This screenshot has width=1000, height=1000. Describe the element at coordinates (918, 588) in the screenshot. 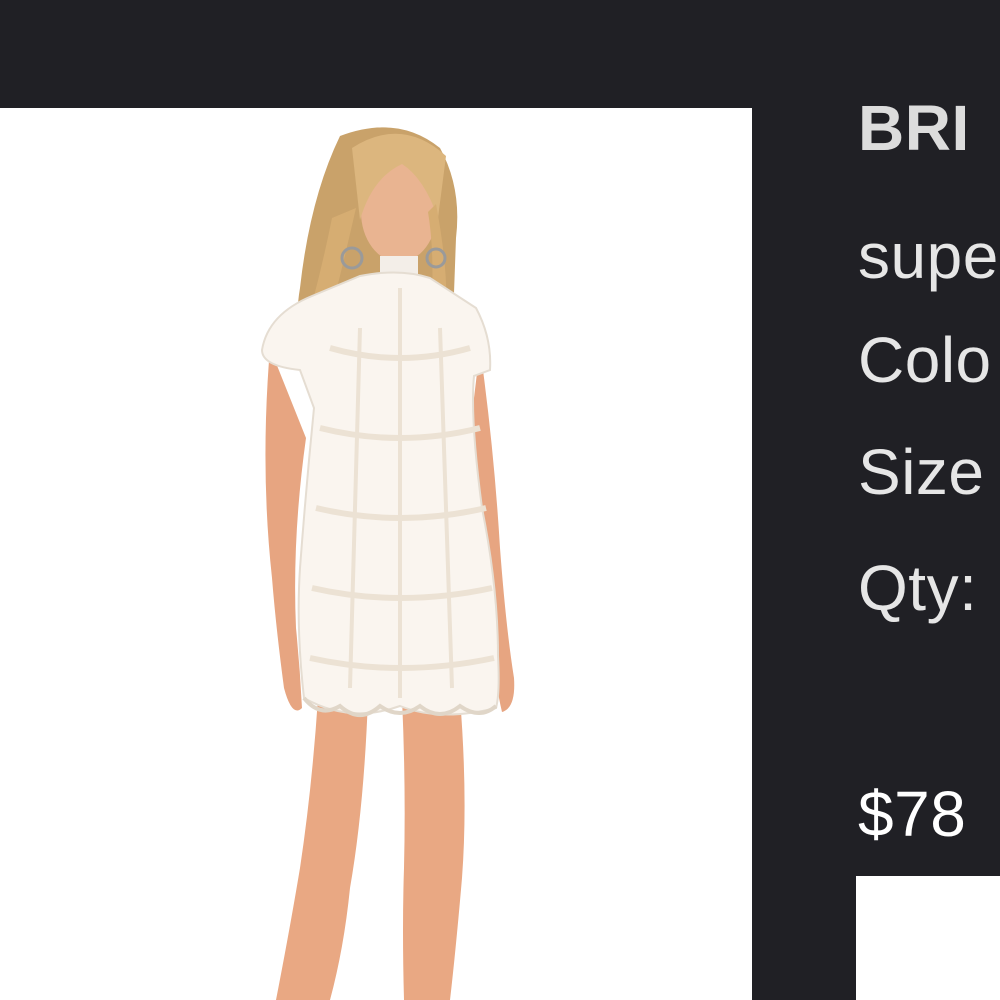

I see `qty-label: Qty:` at that location.